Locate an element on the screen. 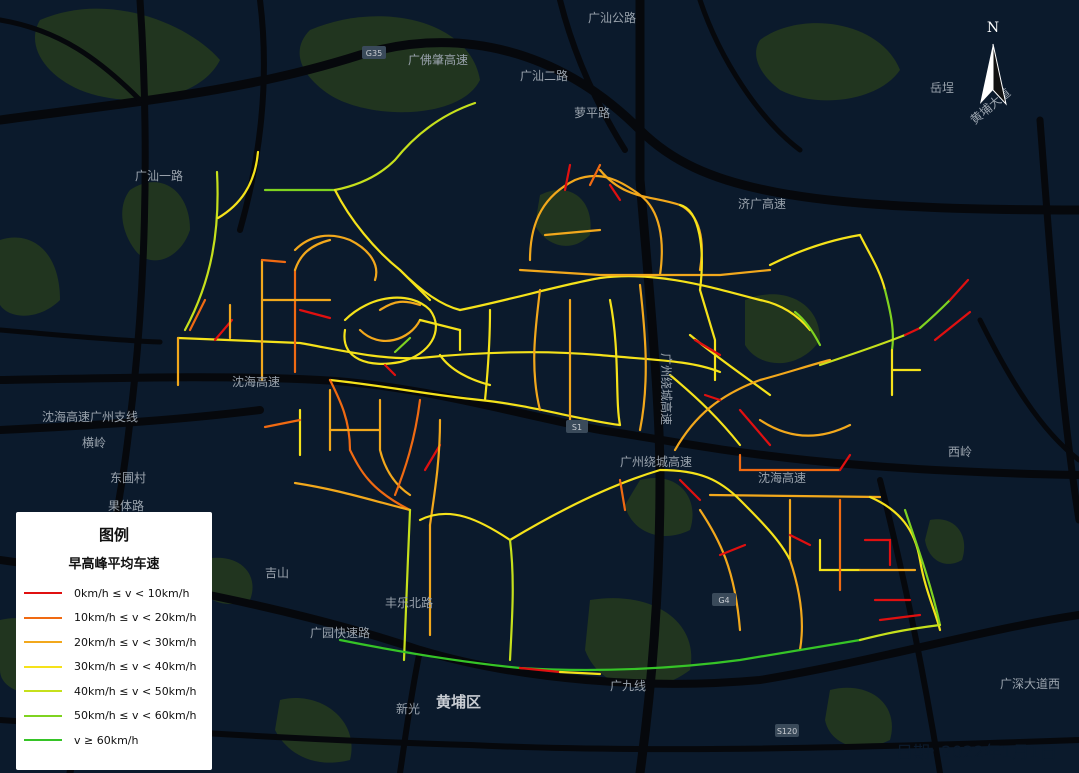  label-fengle: 丰乐北路 is located at coordinates (409, 602).